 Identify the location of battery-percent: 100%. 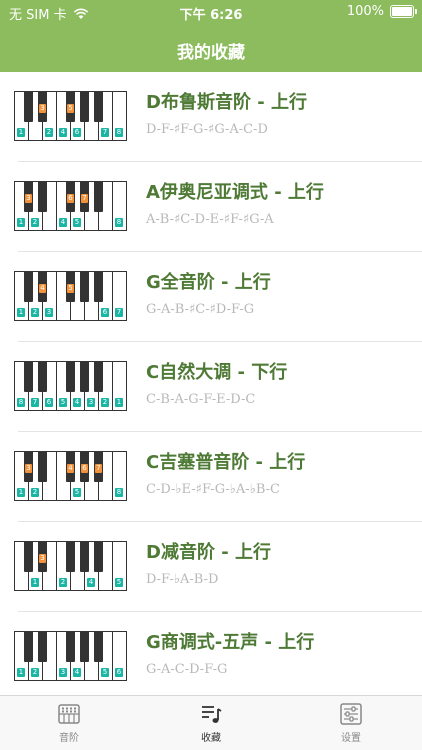
(365, 11).